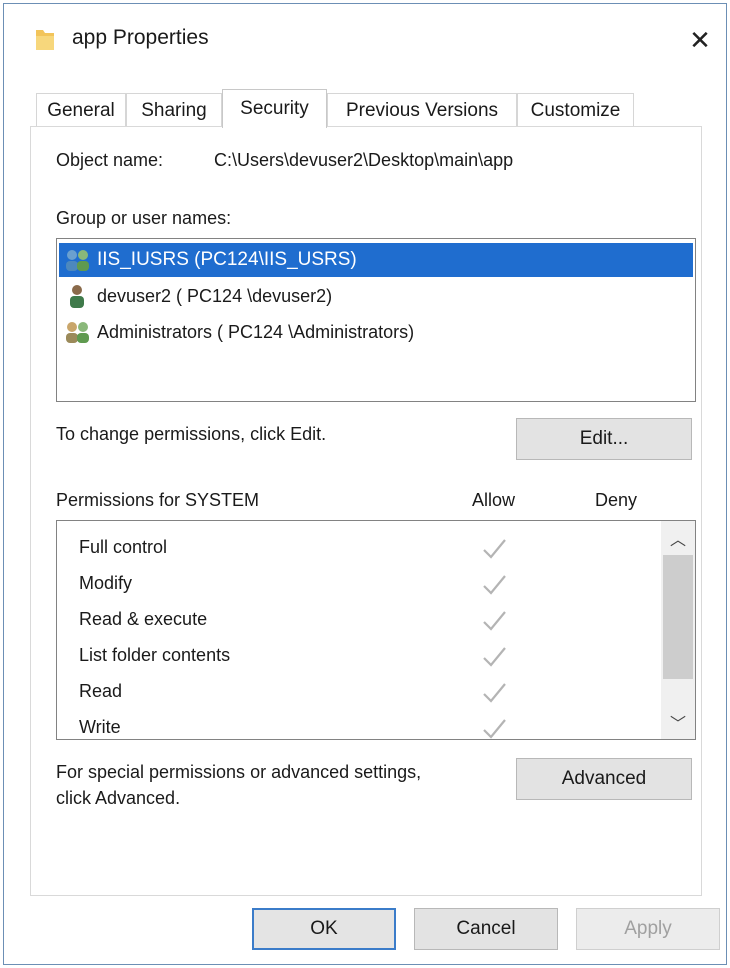 The width and height of the screenshot is (730, 968). I want to click on user-item-label: devuser2 ( PC124 \devuser2), so click(215, 295).